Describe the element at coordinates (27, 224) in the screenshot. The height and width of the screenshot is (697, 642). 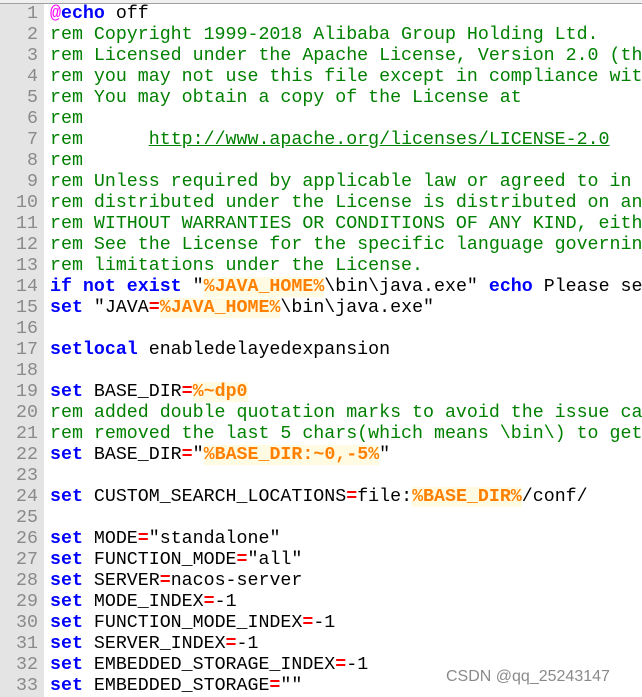
I see `line-number: 11` at that location.